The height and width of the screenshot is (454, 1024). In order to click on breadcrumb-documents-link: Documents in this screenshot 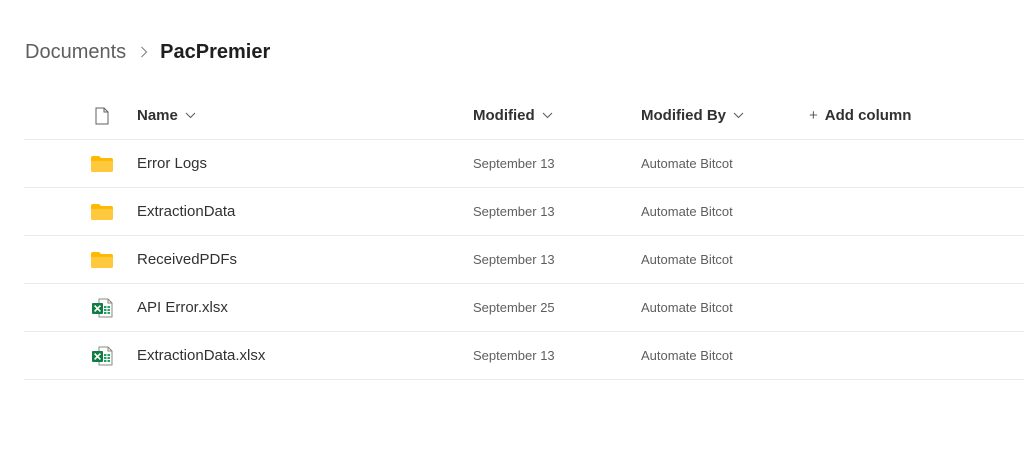, I will do `click(75, 52)`.